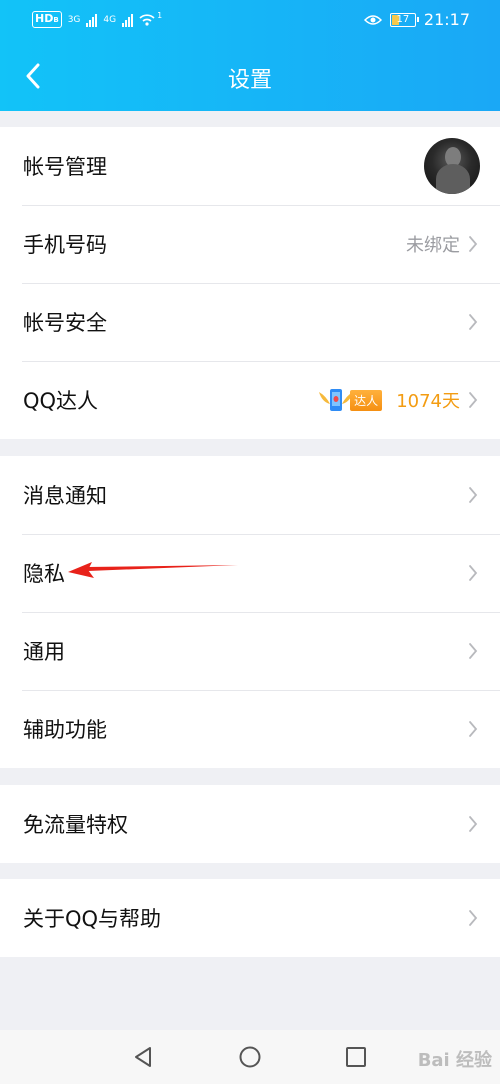  I want to click on row-qq-daren: QQ达人 达人 1074天, so click(250, 400).